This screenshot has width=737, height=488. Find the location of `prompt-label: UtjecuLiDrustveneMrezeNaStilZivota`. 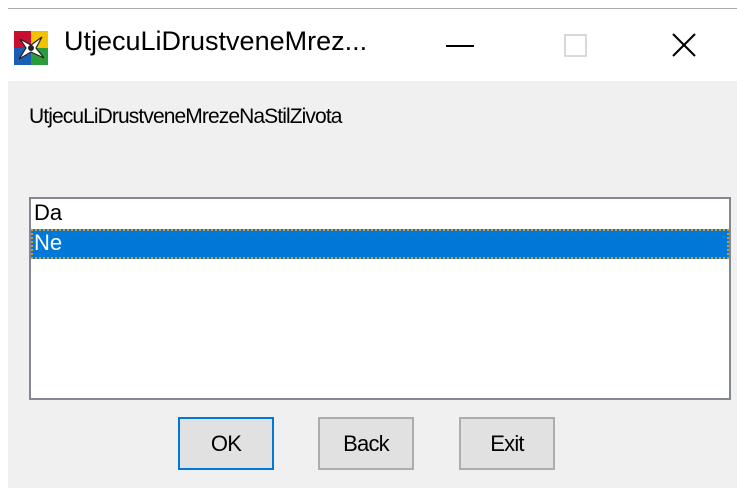

prompt-label: UtjecuLiDrustveneMrezeNaStilZivota is located at coordinates (185, 116).